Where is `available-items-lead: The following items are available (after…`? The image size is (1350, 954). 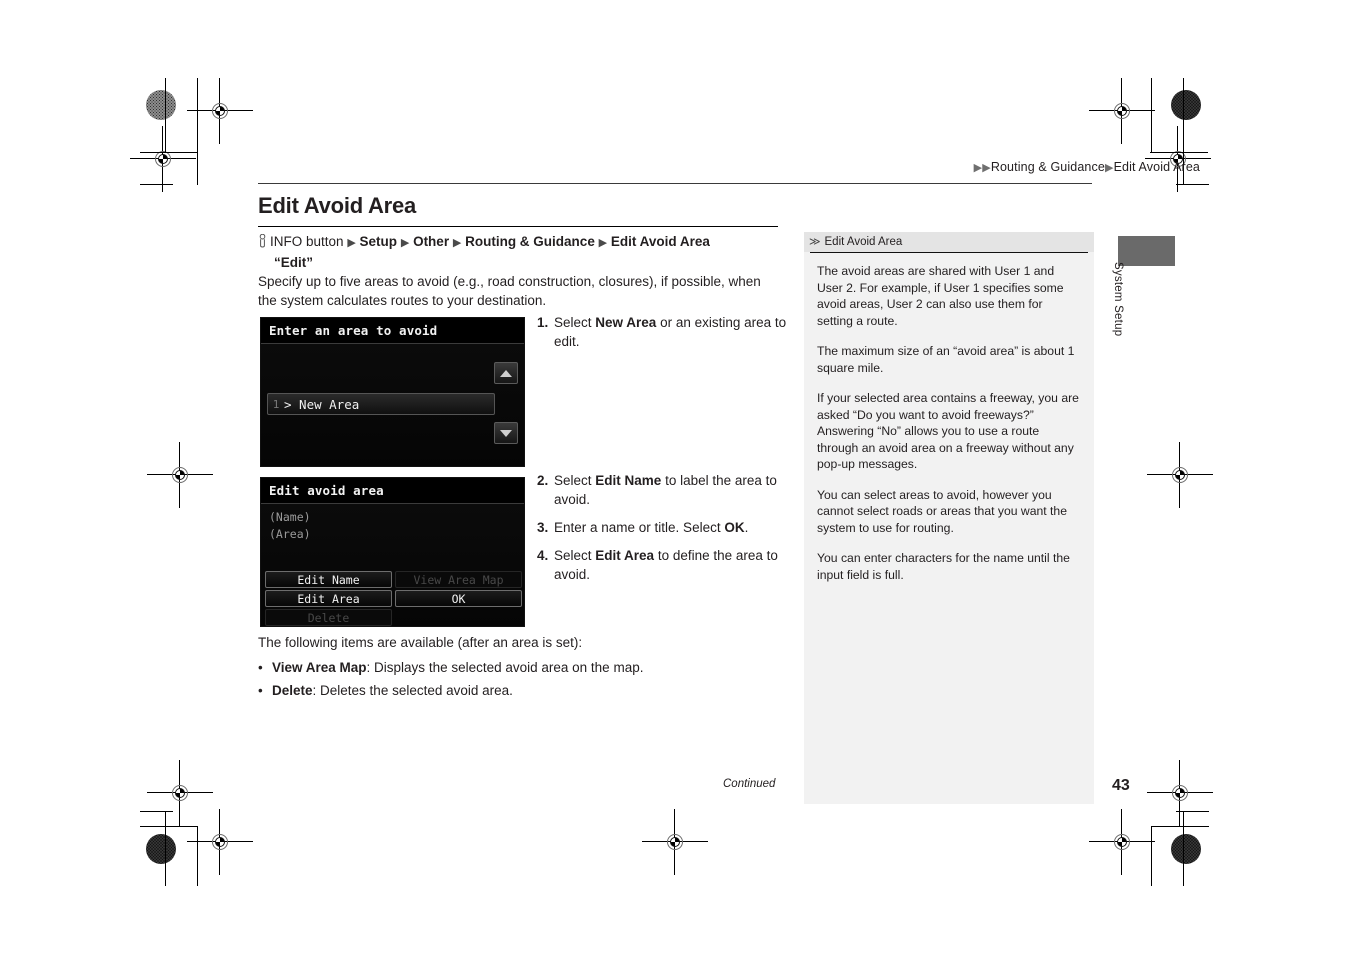
available-items-lead: The following items are available (after… is located at coordinates (420, 642).